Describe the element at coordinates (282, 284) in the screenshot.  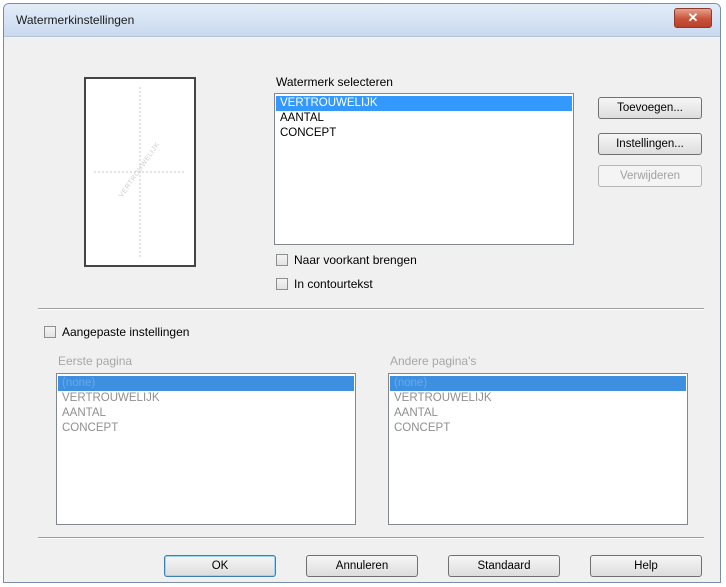
I see `outline-text-checkbox` at that location.